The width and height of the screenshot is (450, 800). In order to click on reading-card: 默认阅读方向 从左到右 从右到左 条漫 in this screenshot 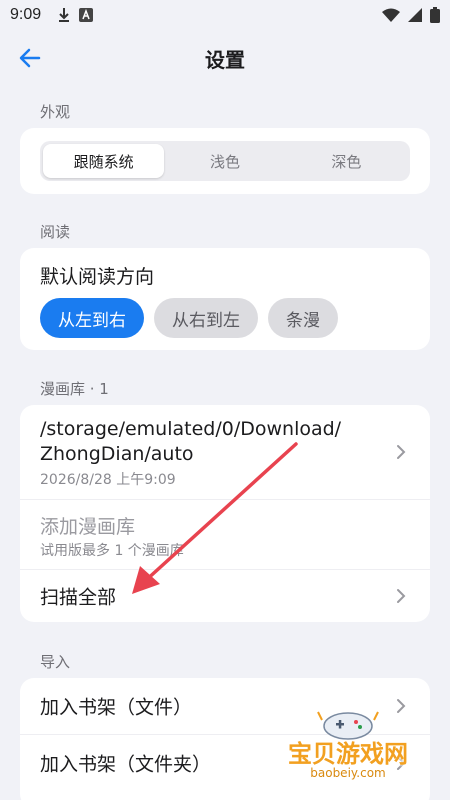, I will do `click(225, 299)`.